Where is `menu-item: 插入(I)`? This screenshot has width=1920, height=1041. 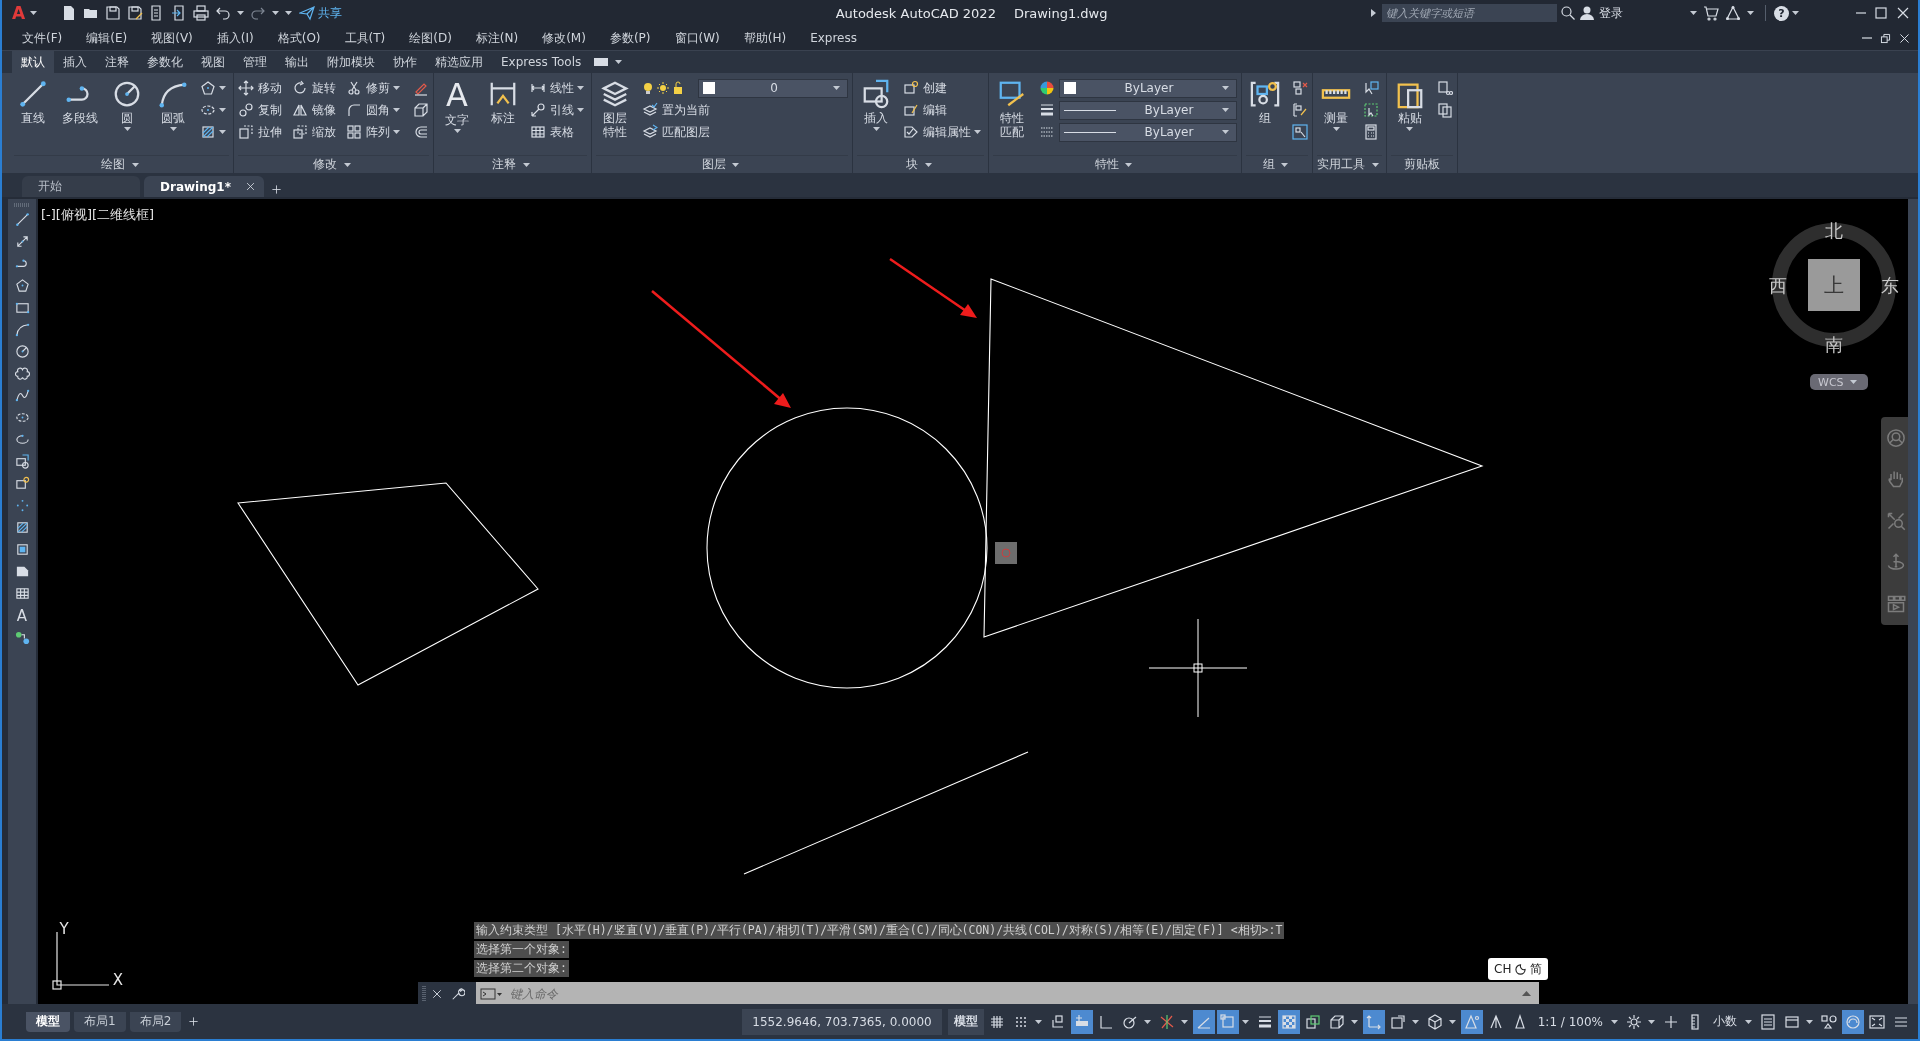 menu-item: 插入(I) is located at coordinates (235, 38).